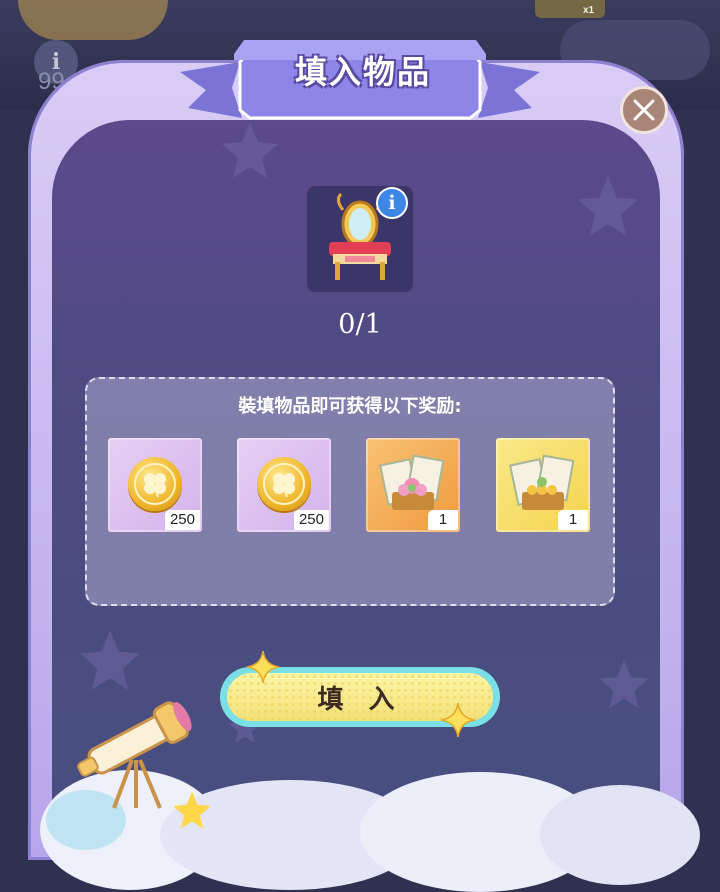 The image size is (720, 892). I want to click on chip-count: x1, so click(589, 10).